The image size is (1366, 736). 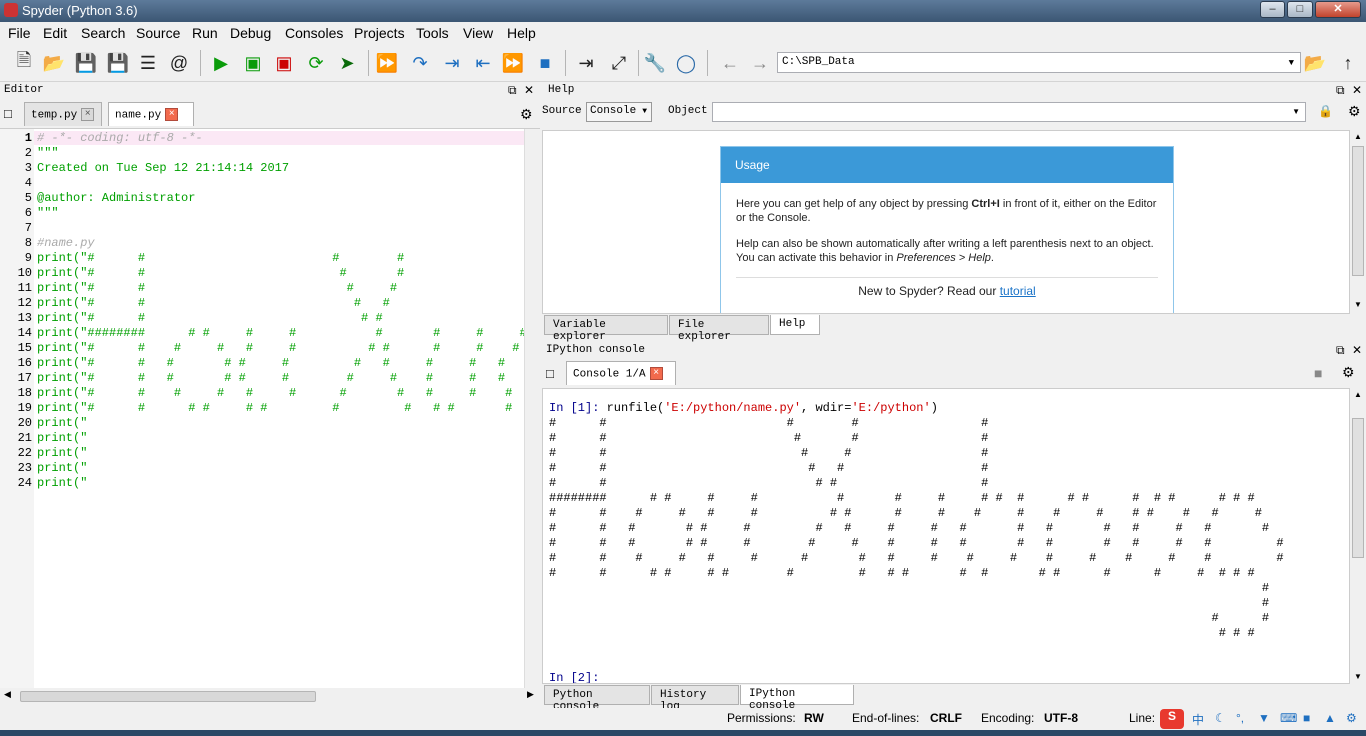 I want to click on minimize-button: –, so click(x=1272, y=9).